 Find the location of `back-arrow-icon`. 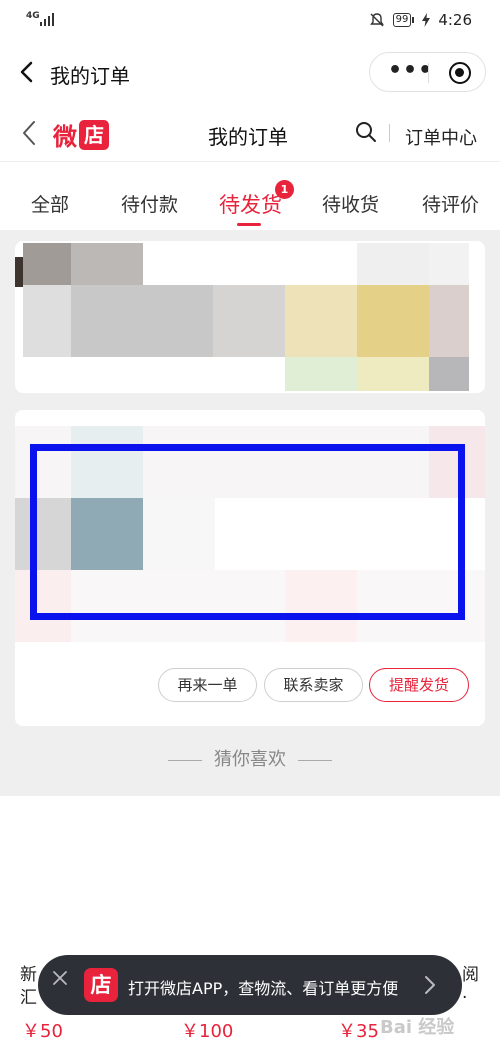

back-arrow-icon is located at coordinates (28, 72).